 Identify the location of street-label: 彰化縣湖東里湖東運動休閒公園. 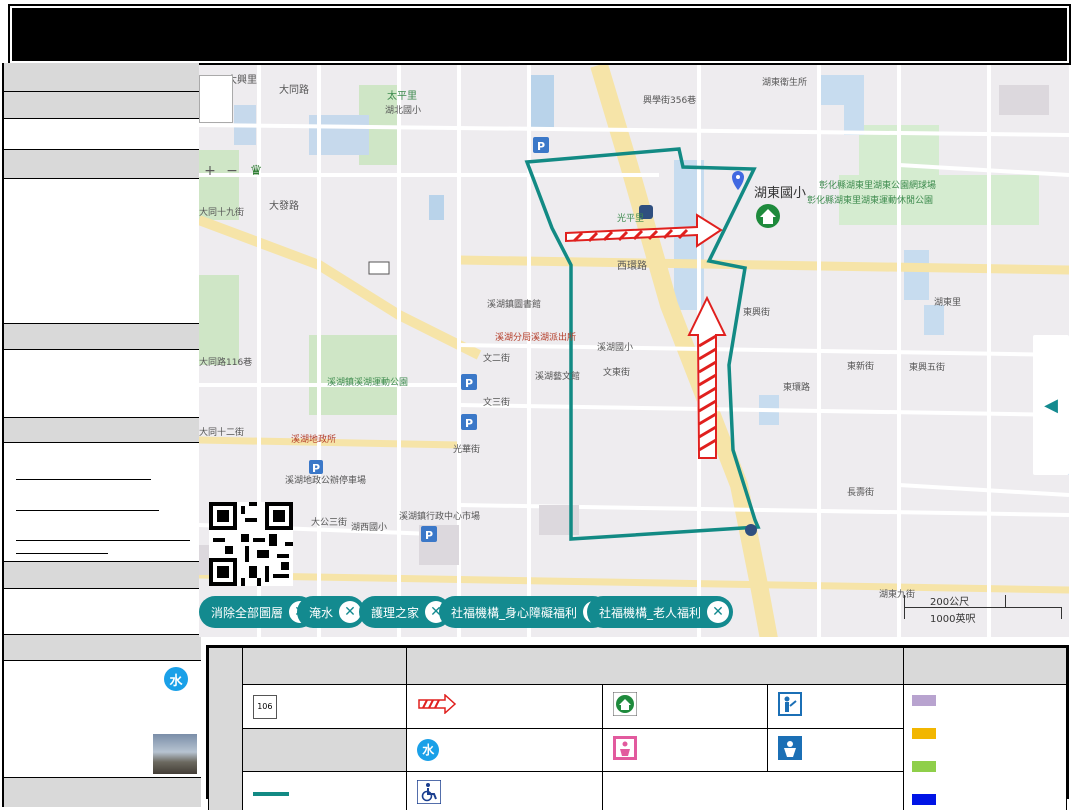
(870, 201).